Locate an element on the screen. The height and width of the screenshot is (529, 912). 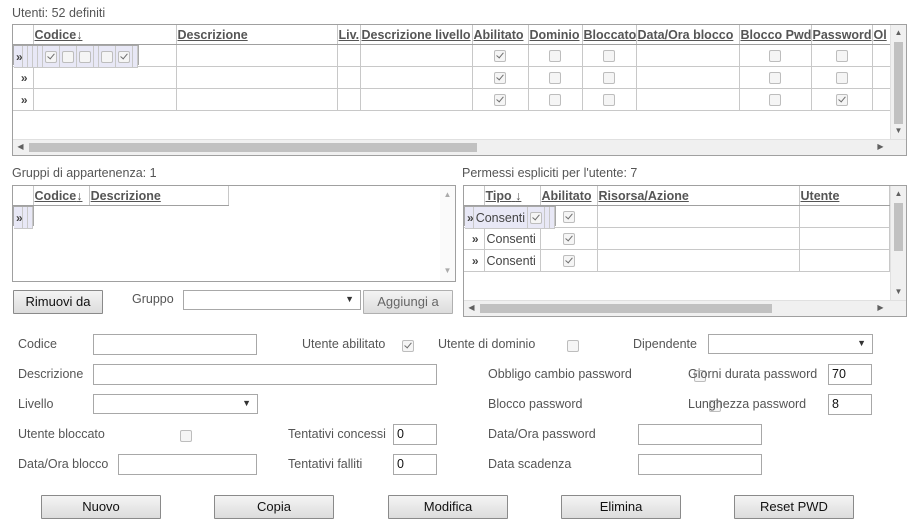
permissions-hscroll-thumb is located at coordinates (626, 308).